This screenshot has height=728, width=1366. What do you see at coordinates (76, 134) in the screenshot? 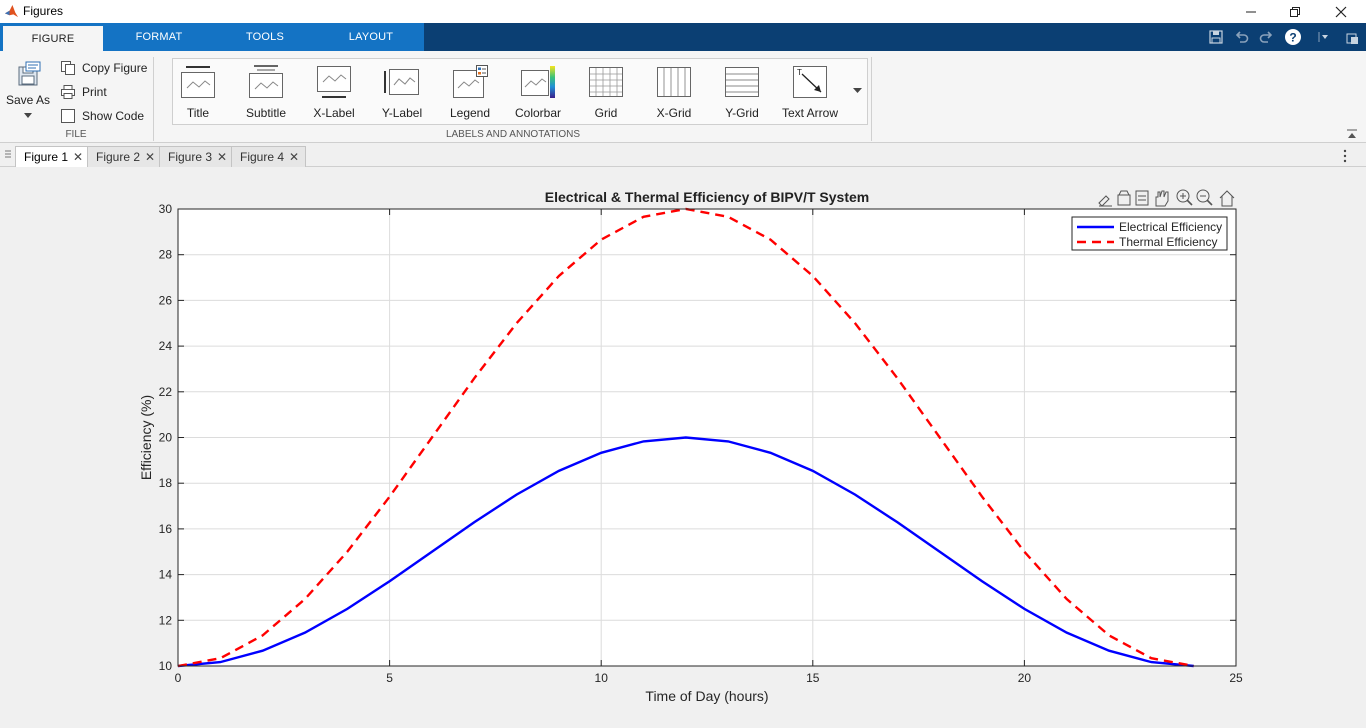
I see `file-section-label: FILE` at bounding box center [76, 134].